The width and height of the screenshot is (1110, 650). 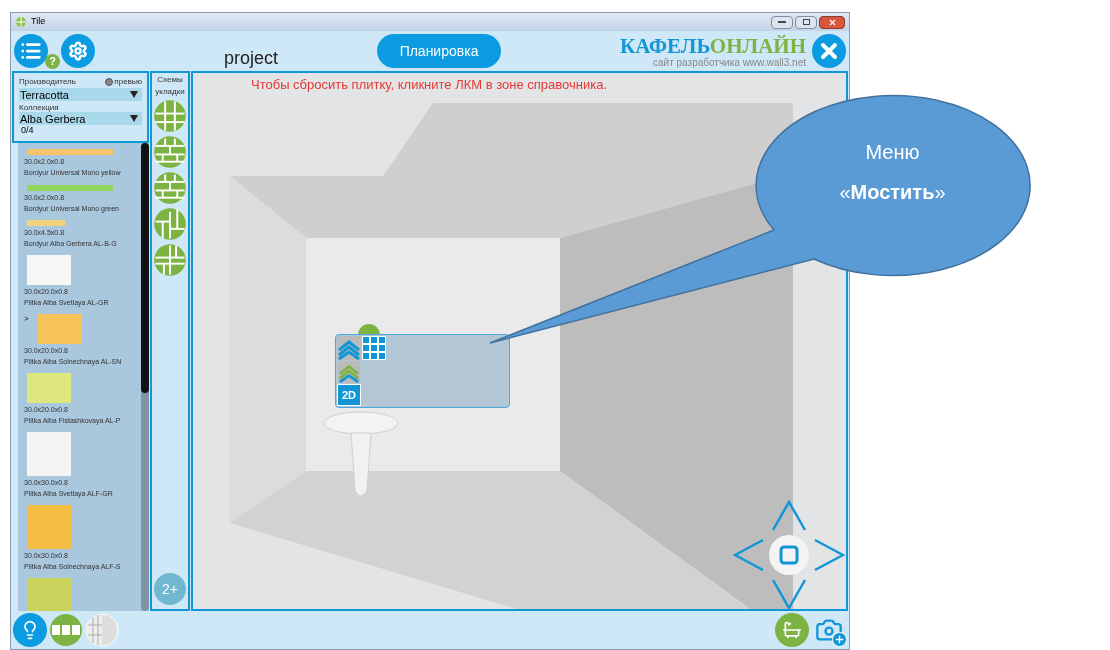 I want to click on maximize-button, so click(x=806, y=22).